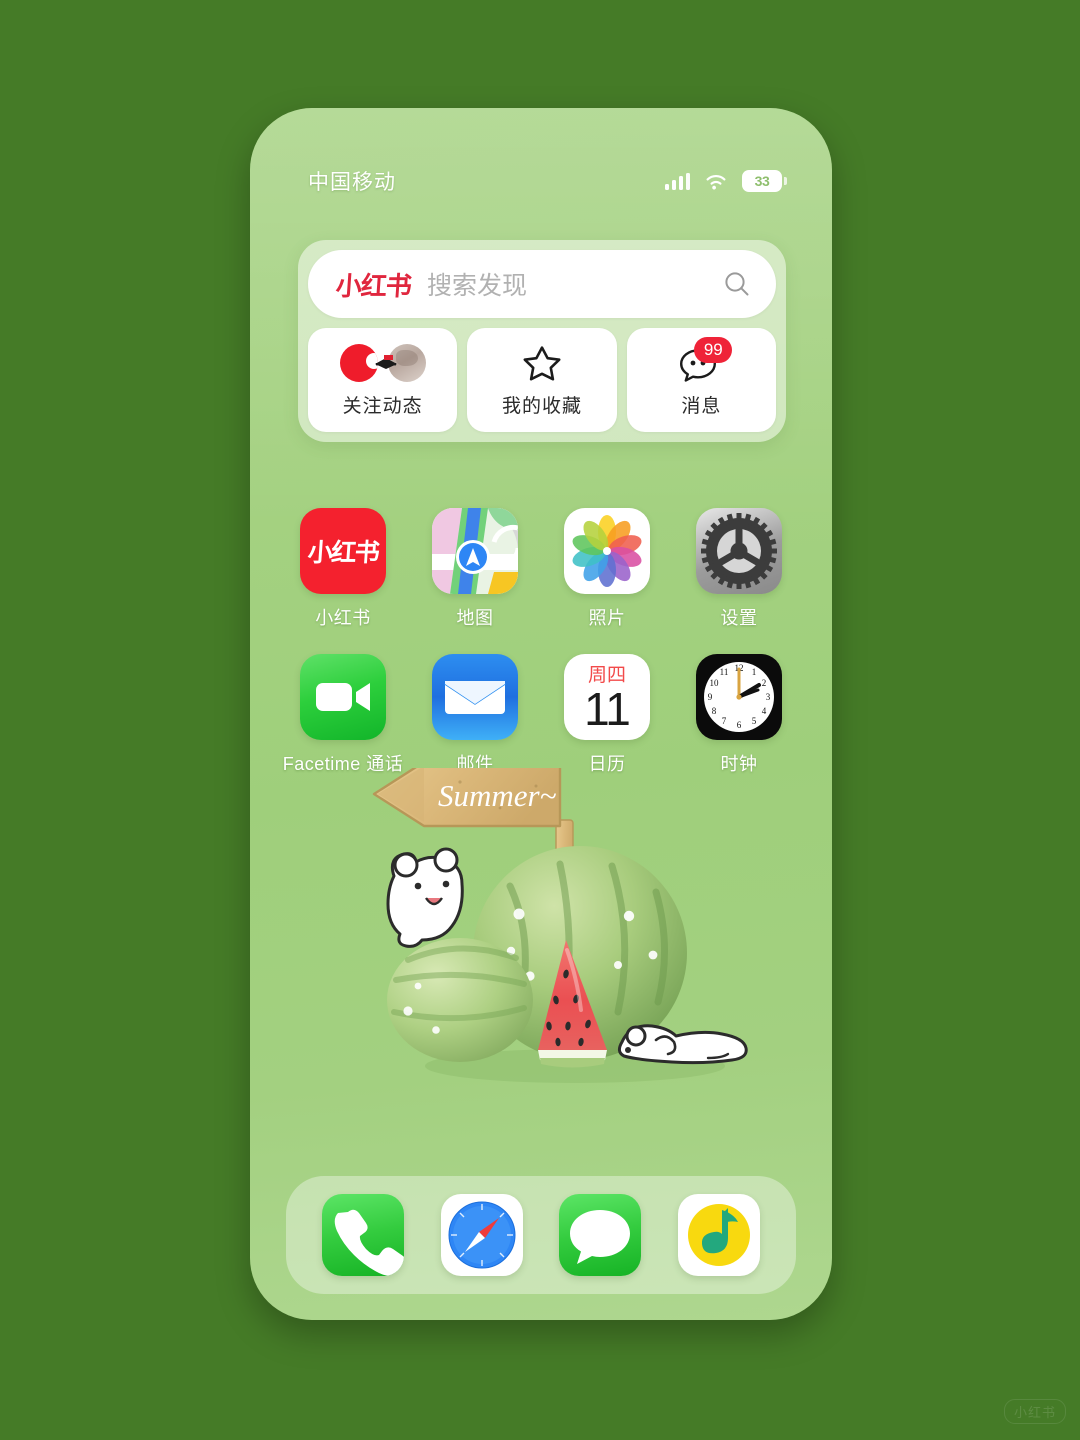 This screenshot has height=1440, width=1080. Describe the element at coordinates (701, 406) in the screenshot. I see `shortcut-label: 消息` at that location.